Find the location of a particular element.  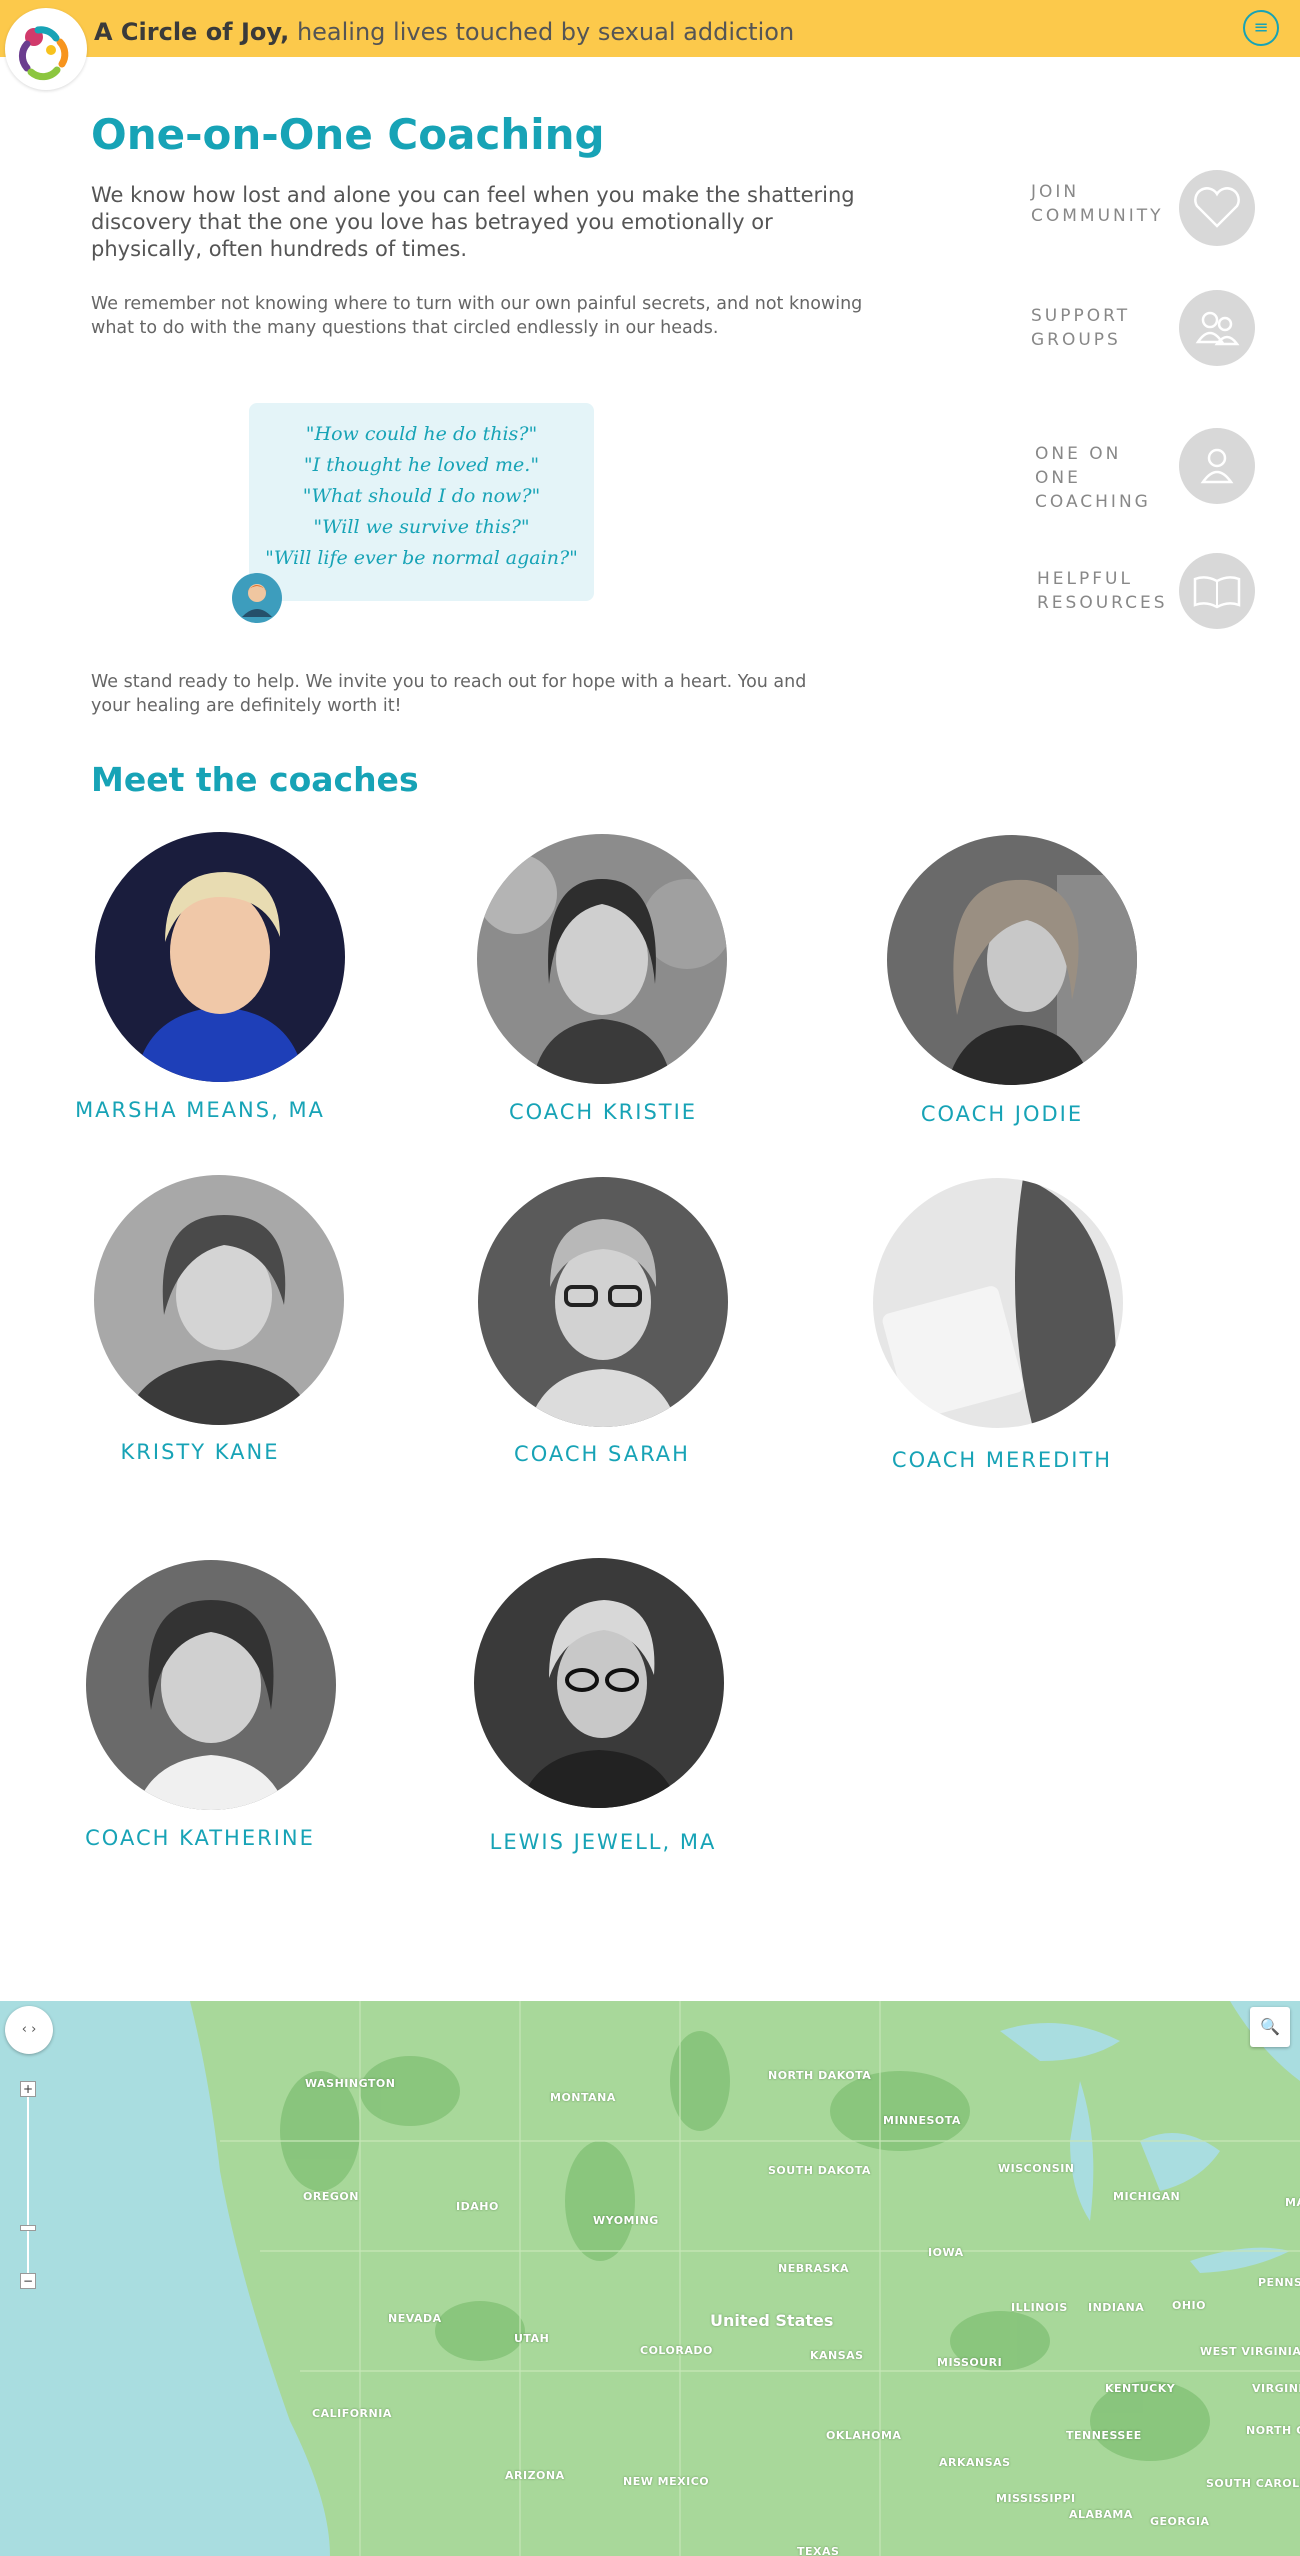

map-label: WISCONSIN is located at coordinates (1036, 2168).